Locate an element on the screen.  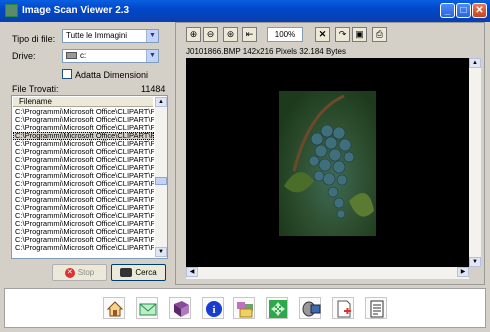
file-type-value: Tutte le Immagini is located at coordinates (97, 35).